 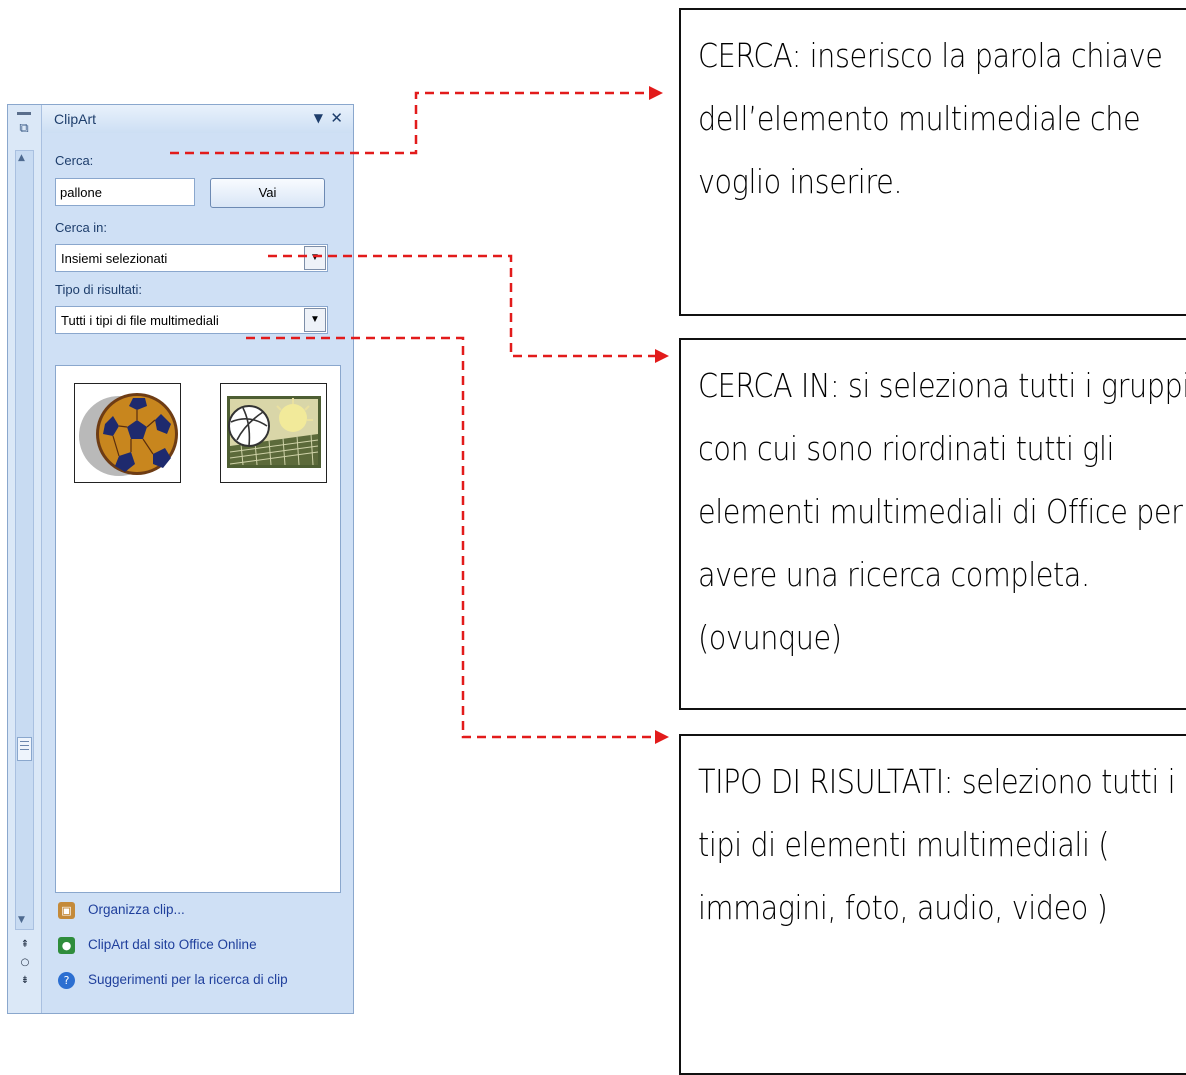 I want to click on arrowhead-result-type, so click(x=662, y=737).